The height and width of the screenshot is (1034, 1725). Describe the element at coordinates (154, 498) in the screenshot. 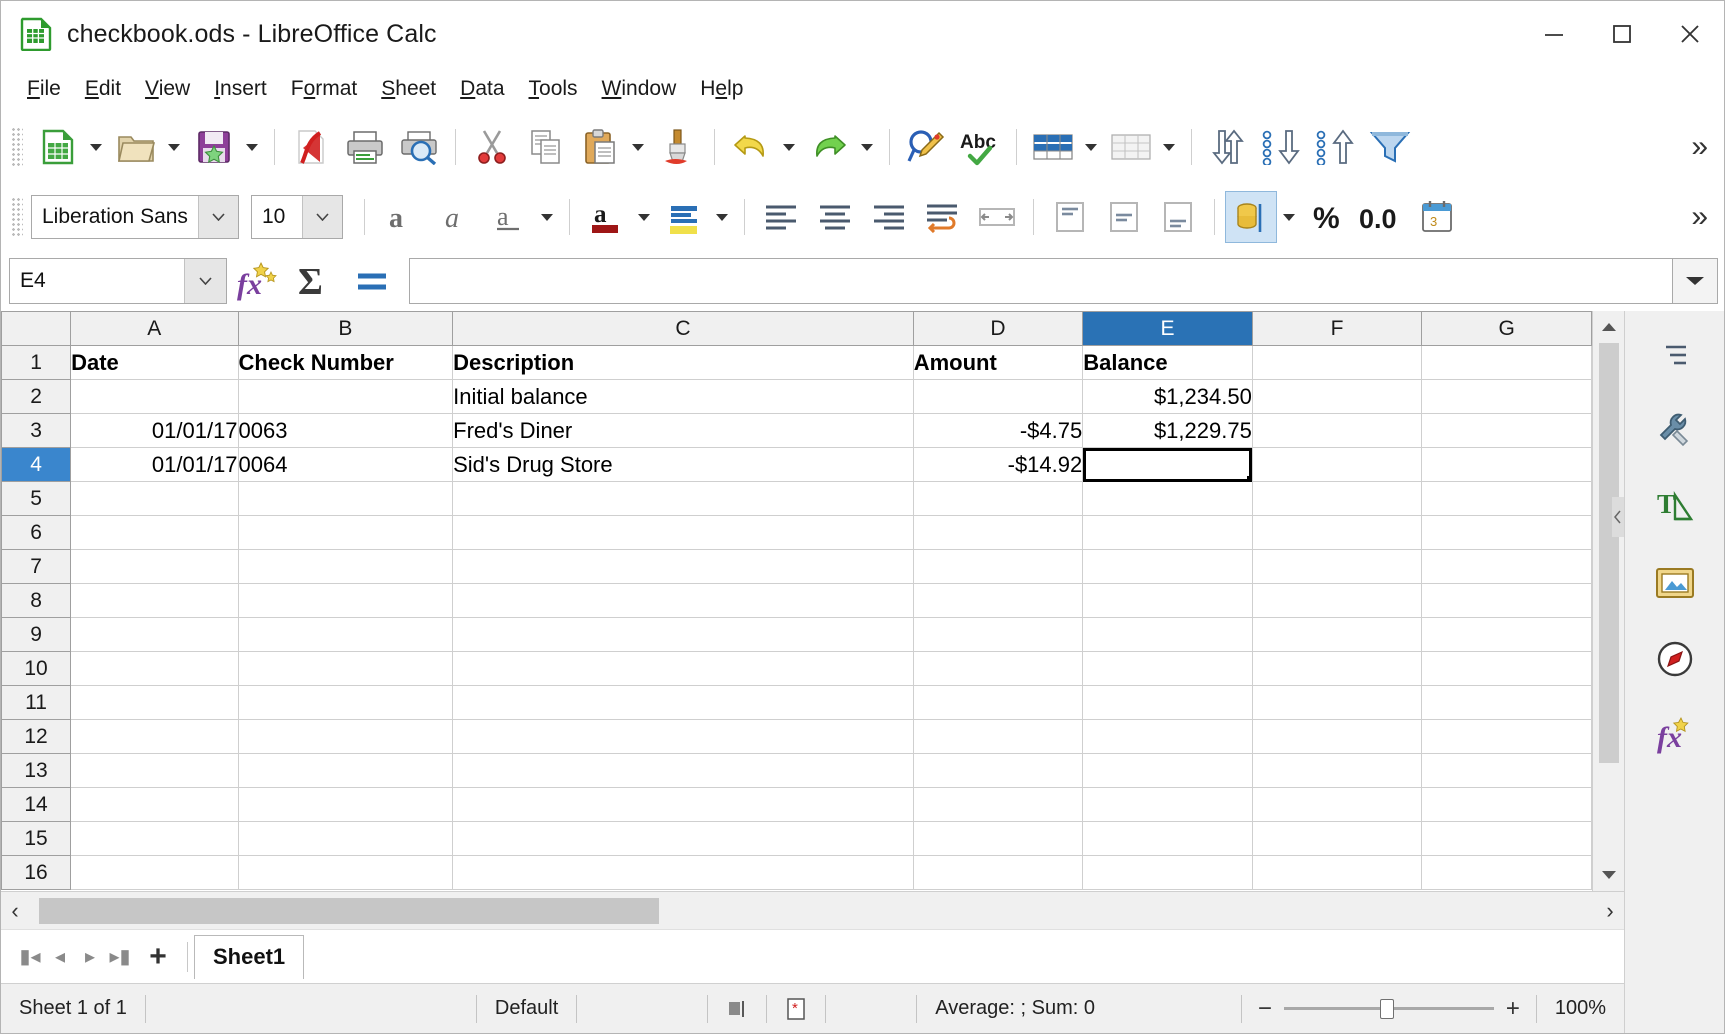

I see `cell-A5` at that location.